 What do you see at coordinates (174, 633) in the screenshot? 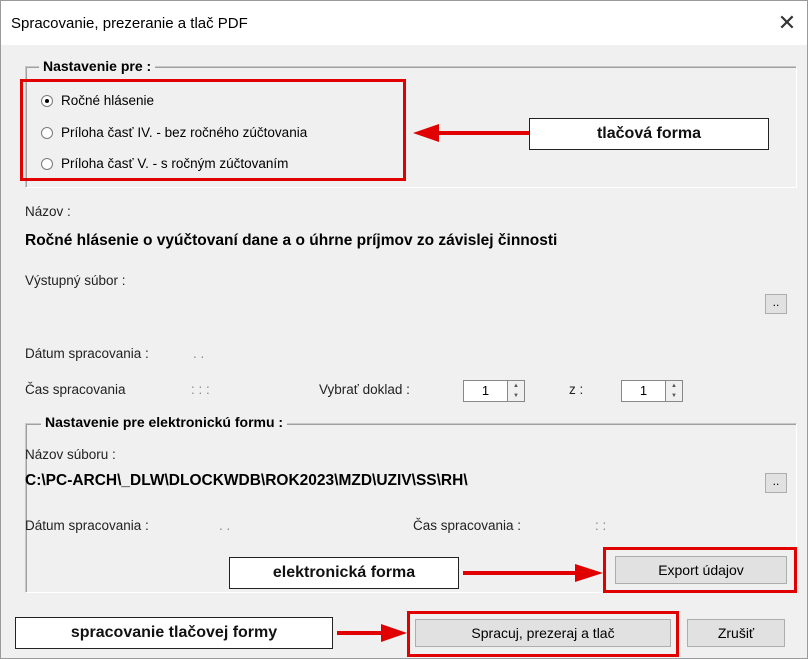
I see `callout-print-processing: spracovanie tlačovej formy` at bounding box center [174, 633].